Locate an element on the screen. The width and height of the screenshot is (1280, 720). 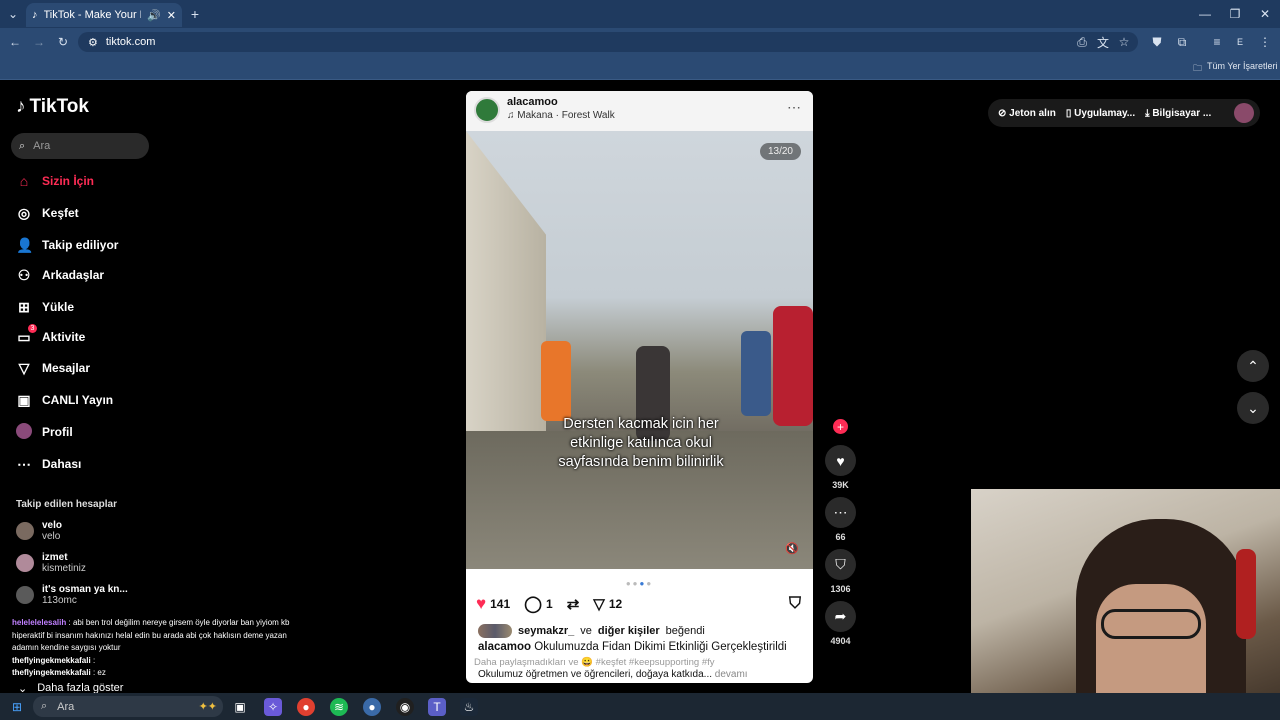
streamer-glasses is located at coordinates (1151, 624).